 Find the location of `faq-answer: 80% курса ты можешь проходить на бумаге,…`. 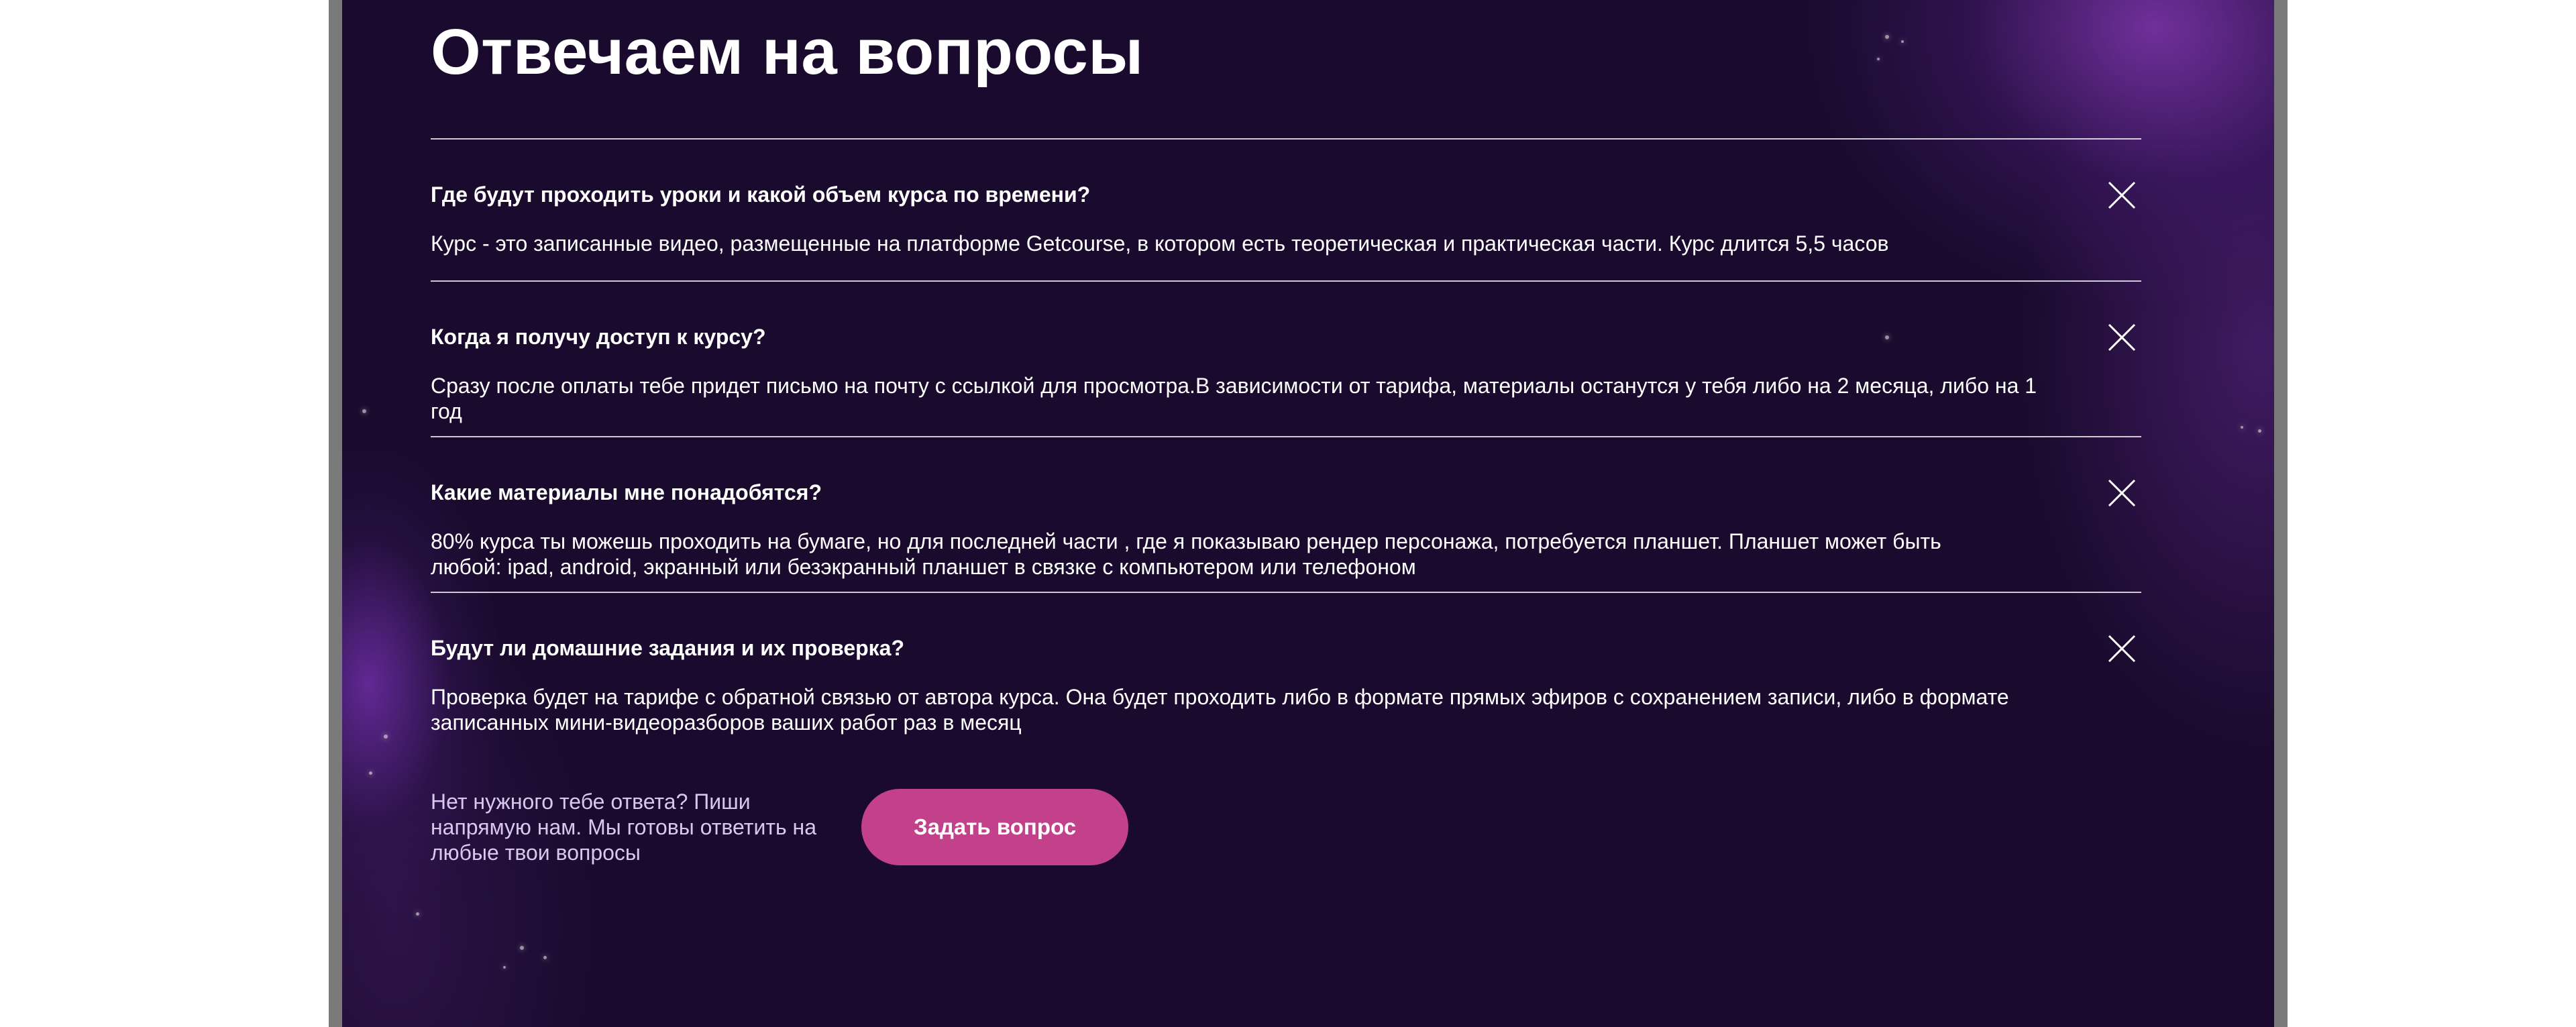

faq-answer: 80% курса ты можешь проходить на бумаге,… is located at coordinates (1186, 554).